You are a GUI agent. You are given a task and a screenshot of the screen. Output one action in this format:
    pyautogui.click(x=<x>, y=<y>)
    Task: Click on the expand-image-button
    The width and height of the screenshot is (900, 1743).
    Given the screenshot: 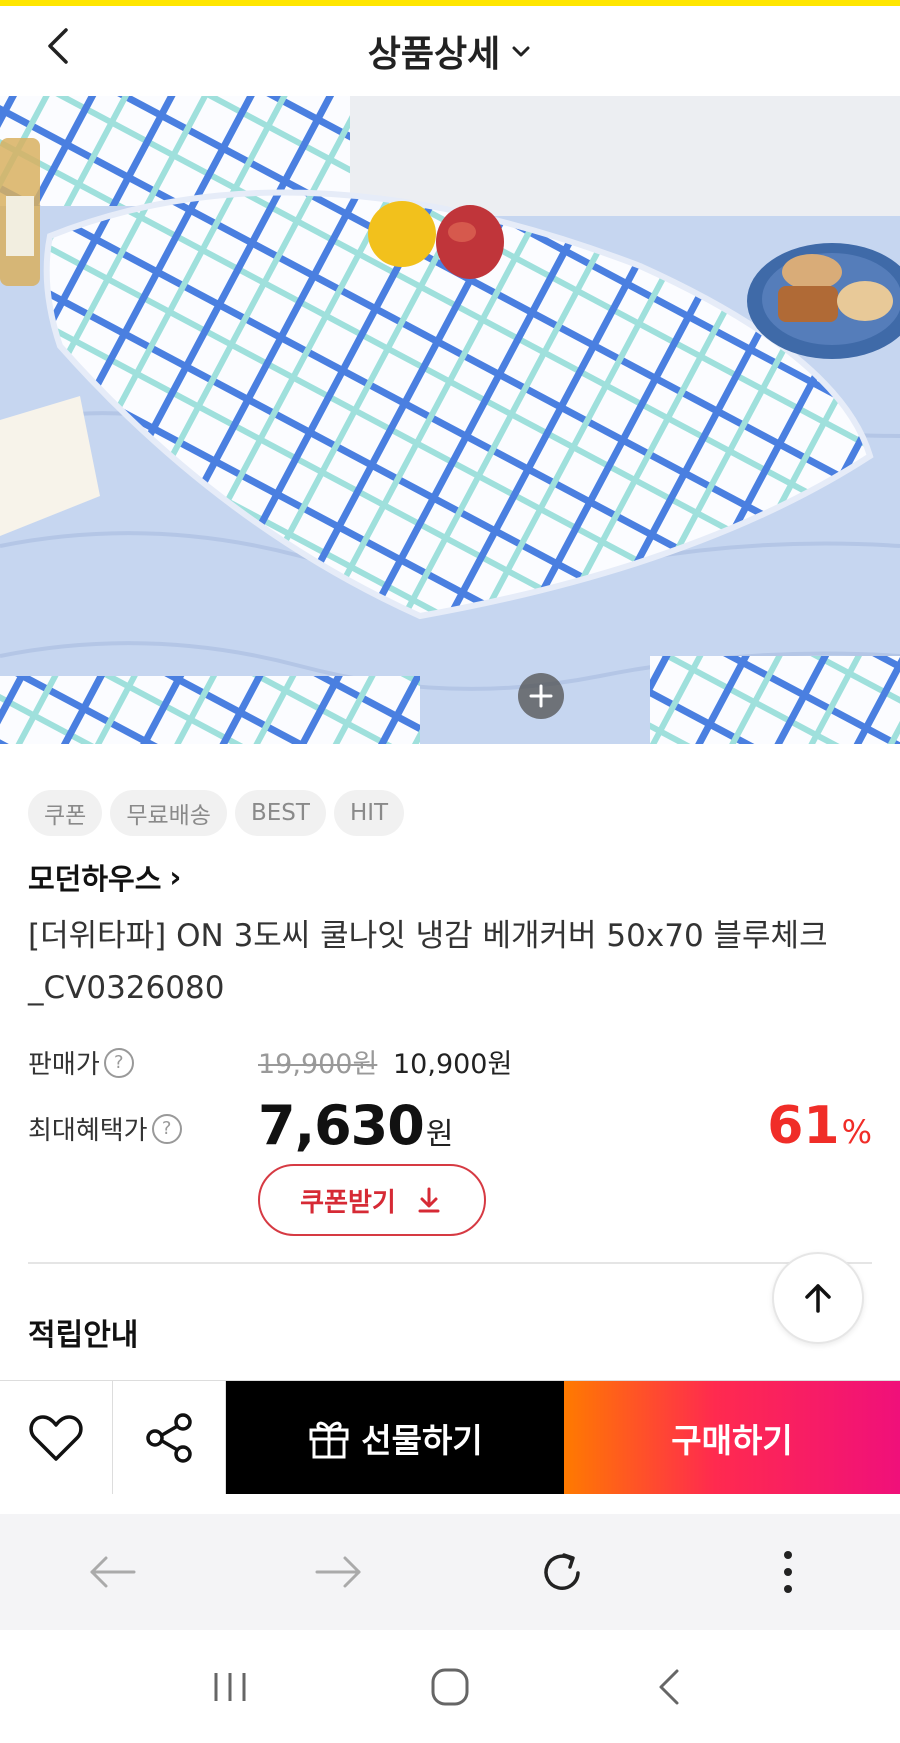 What is the action you would take?
    pyautogui.click(x=541, y=696)
    